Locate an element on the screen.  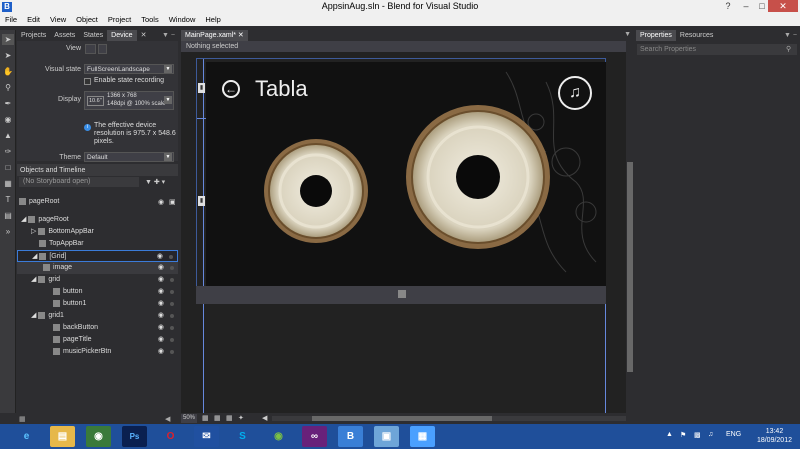
tree-item: ◢ grid ◉ is located at coordinates (97, 280).